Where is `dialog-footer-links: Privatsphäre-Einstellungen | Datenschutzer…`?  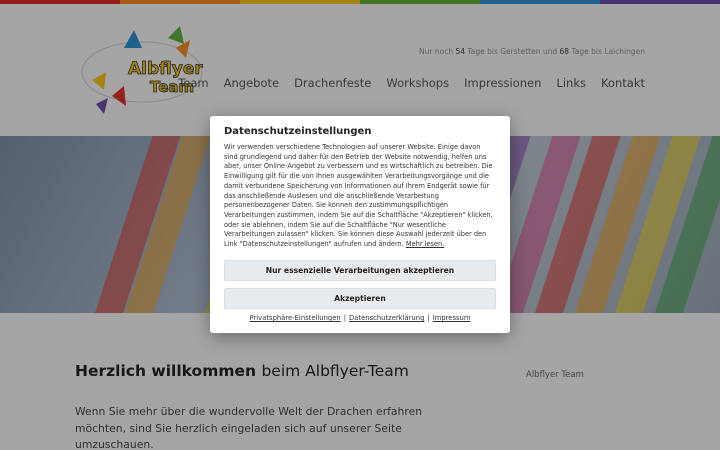
dialog-footer-links: Privatsphäre-Einstellungen | Datenschutzer… is located at coordinates (360, 318).